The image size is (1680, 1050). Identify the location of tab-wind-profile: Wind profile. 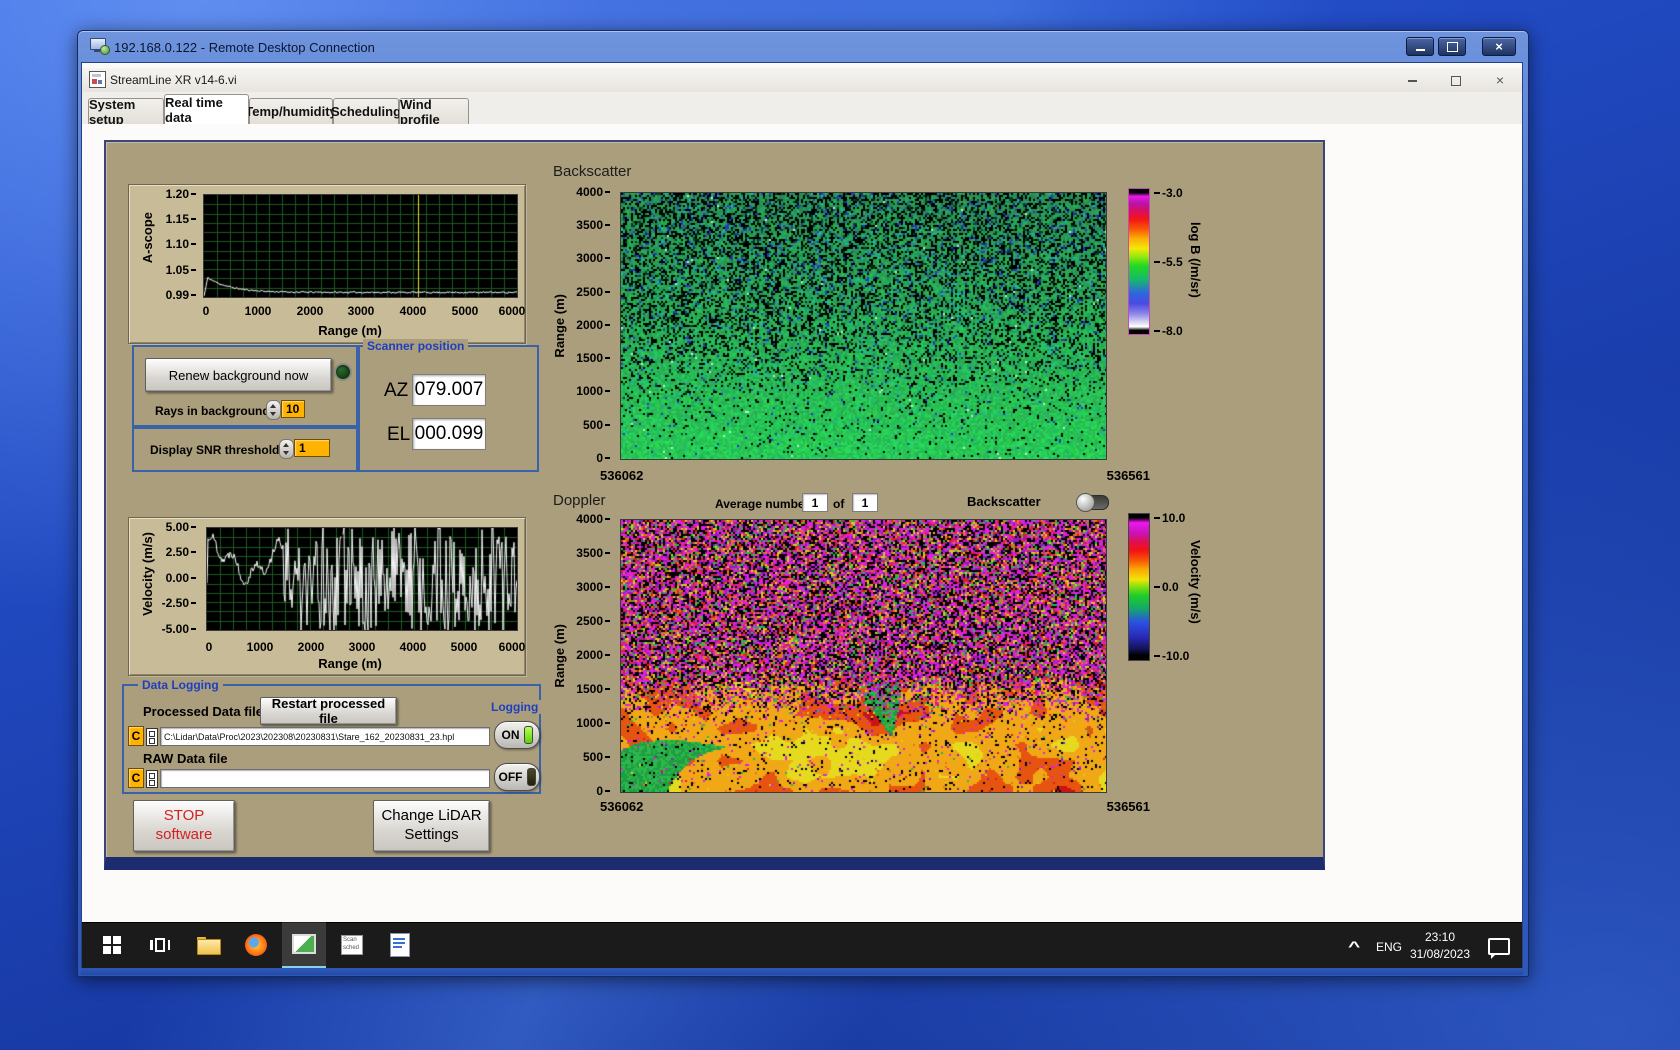
(434, 111).